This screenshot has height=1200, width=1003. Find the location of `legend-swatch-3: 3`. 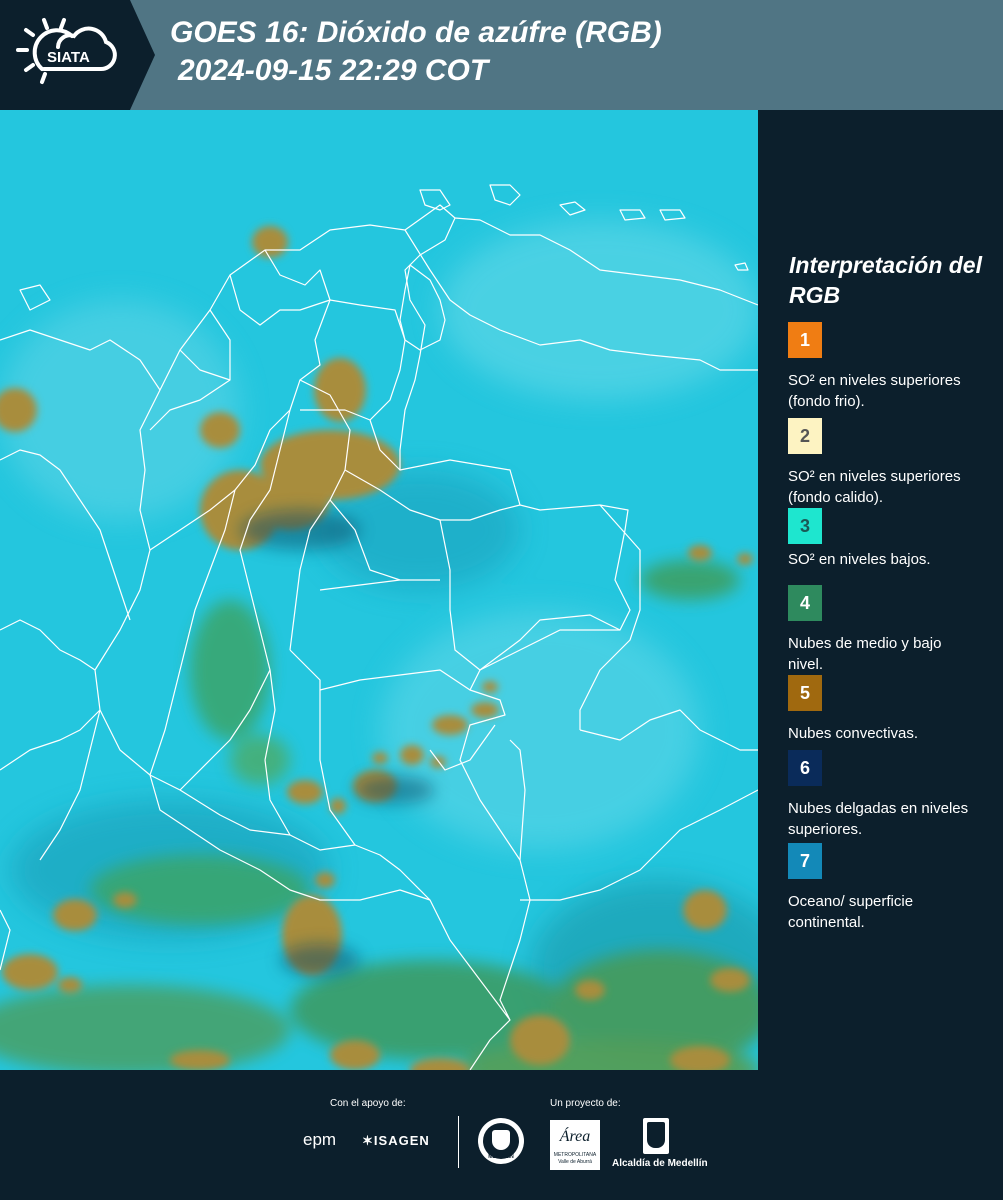

legend-swatch-3: 3 is located at coordinates (805, 526).